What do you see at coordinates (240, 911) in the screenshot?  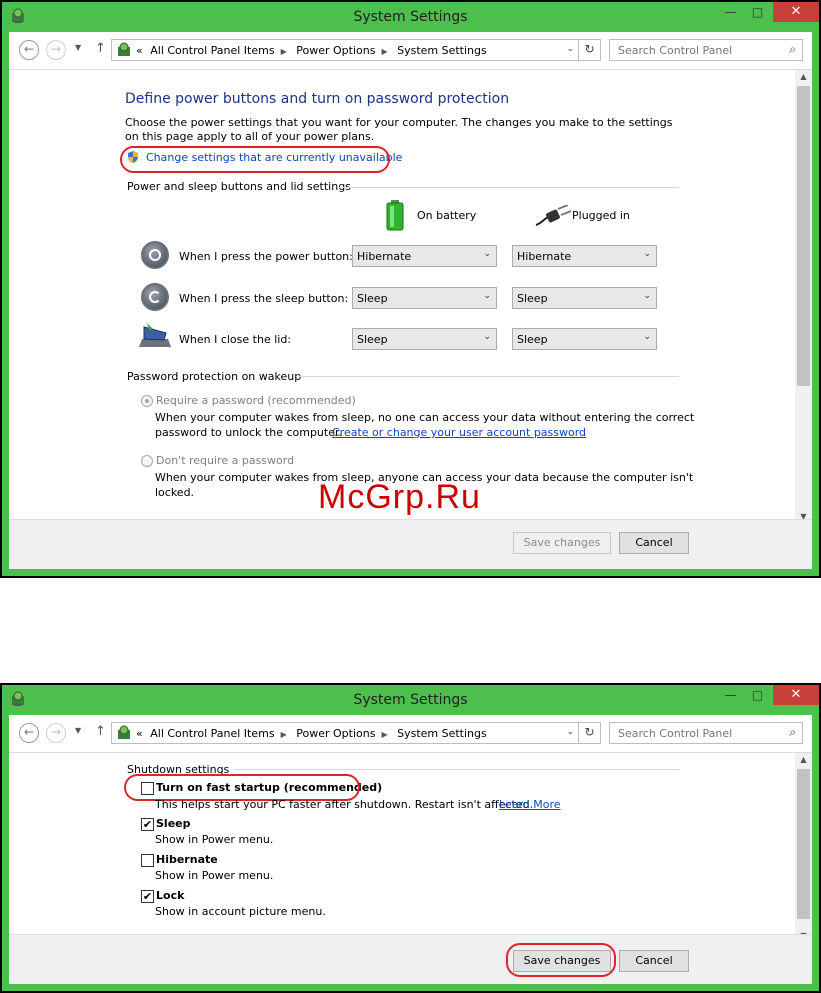 I see `lock-desc: Show in account picture menu.` at bounding box center [240, 911].